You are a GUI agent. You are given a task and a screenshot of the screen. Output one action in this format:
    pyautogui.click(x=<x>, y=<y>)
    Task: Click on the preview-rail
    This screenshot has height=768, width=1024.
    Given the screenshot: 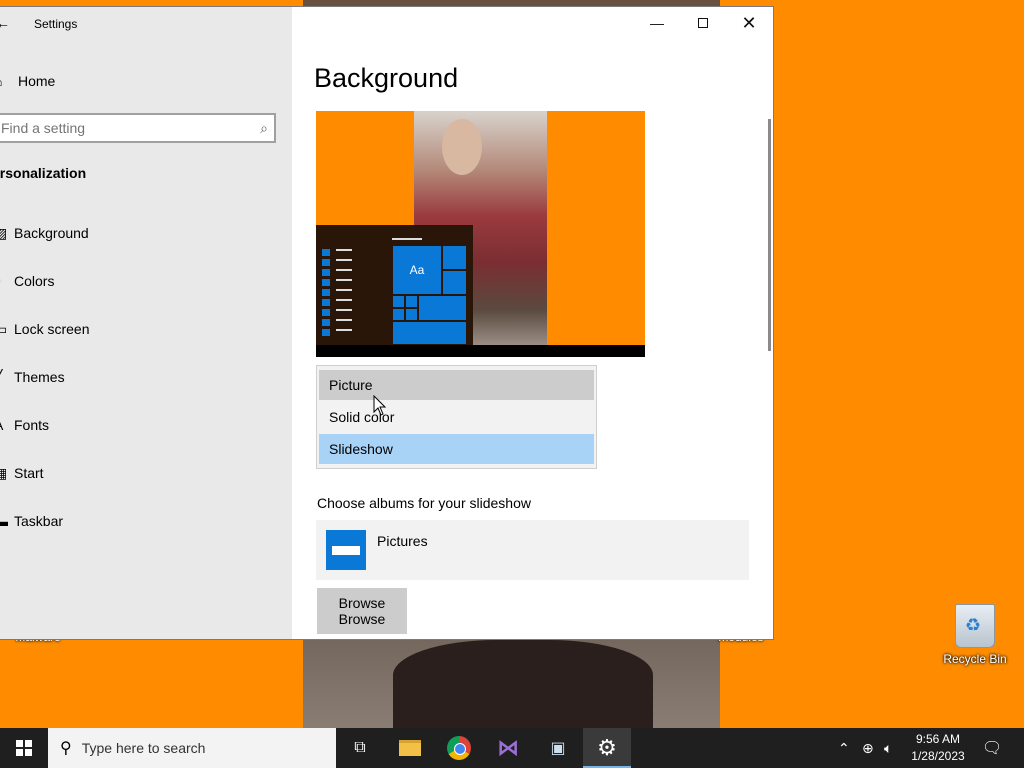 What is the action you would take?
    pyautogui.click(x=327, y=294)
    